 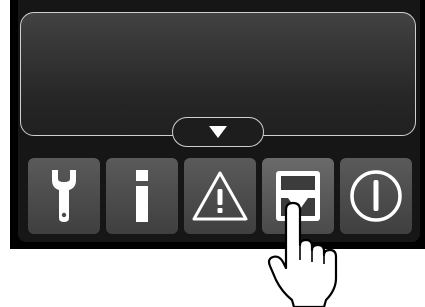 I want to click on info-button, so click(x=142, y=196).